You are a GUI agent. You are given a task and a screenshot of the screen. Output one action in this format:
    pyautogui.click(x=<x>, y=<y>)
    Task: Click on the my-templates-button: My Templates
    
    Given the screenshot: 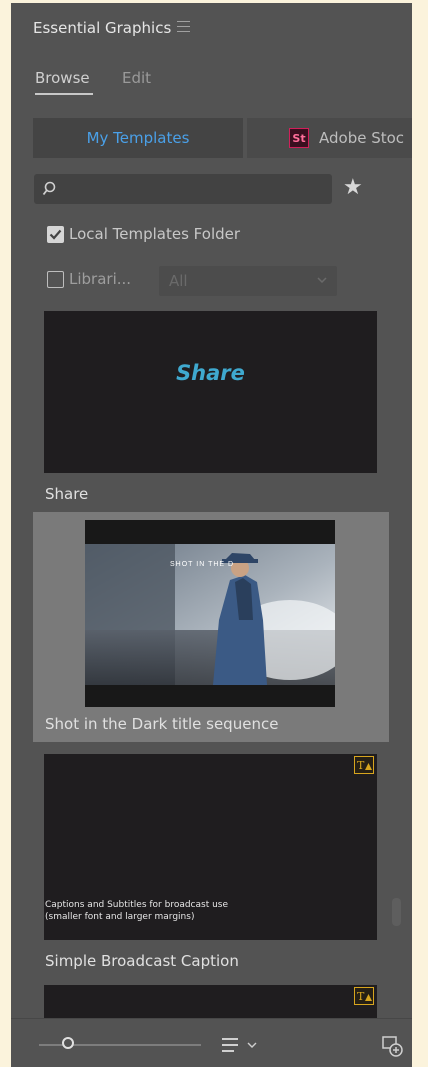 What is the action you would take?
    pyautogui.click(x=138, y=138)
    